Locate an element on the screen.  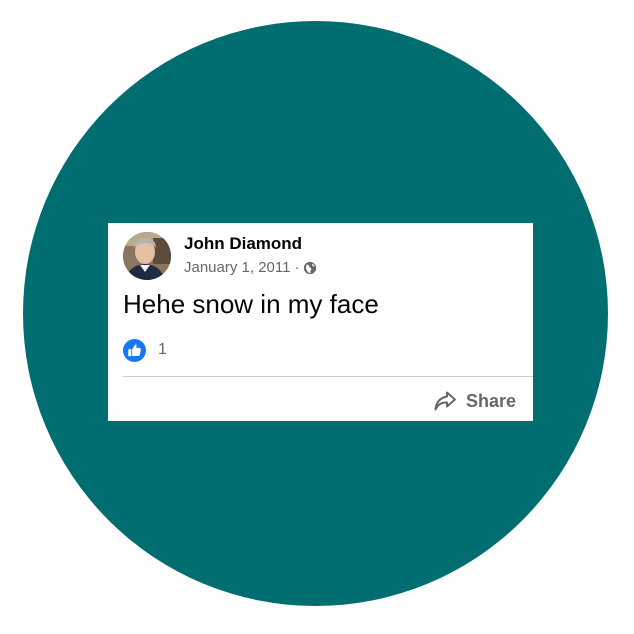
reaction-count: 1 is located at coordinates (162, 350).